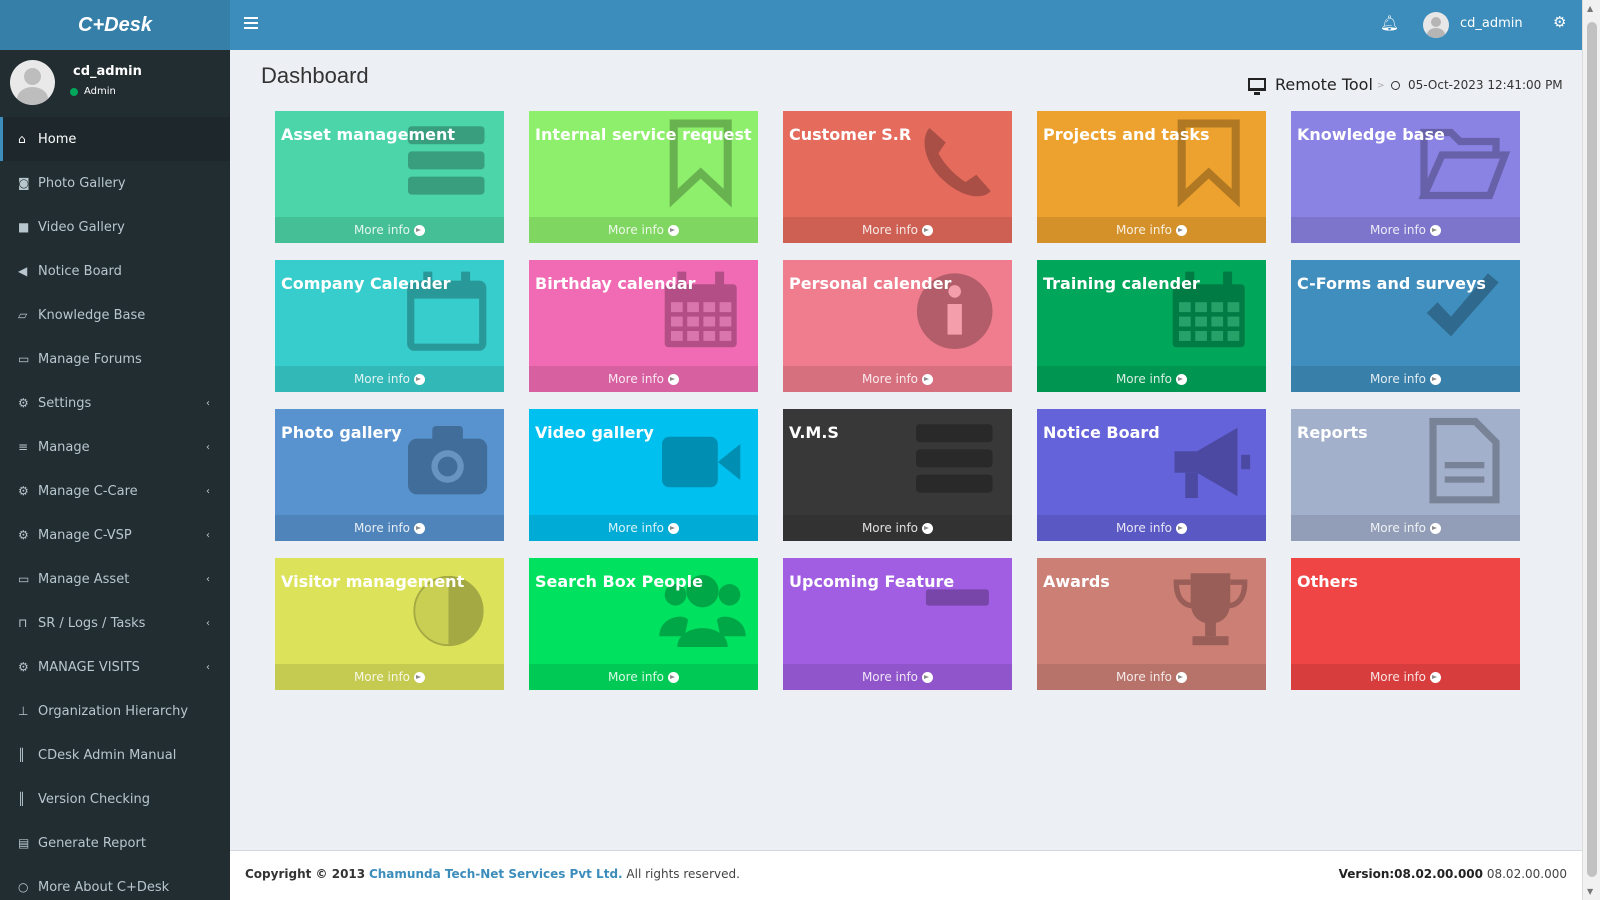 This screenshot has width=1600, height=900. What do you see at coordinates (701, 462) in the screenshot?
I see `video-icon` at bounding box center [701, 462].